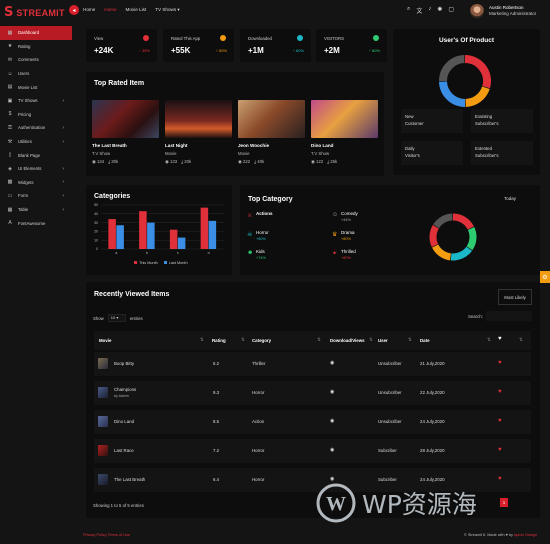 The image size is (550, 544). I want to click on sidebar-item-tv-shows: ▣ TV Shows ›, so click(36, 101).